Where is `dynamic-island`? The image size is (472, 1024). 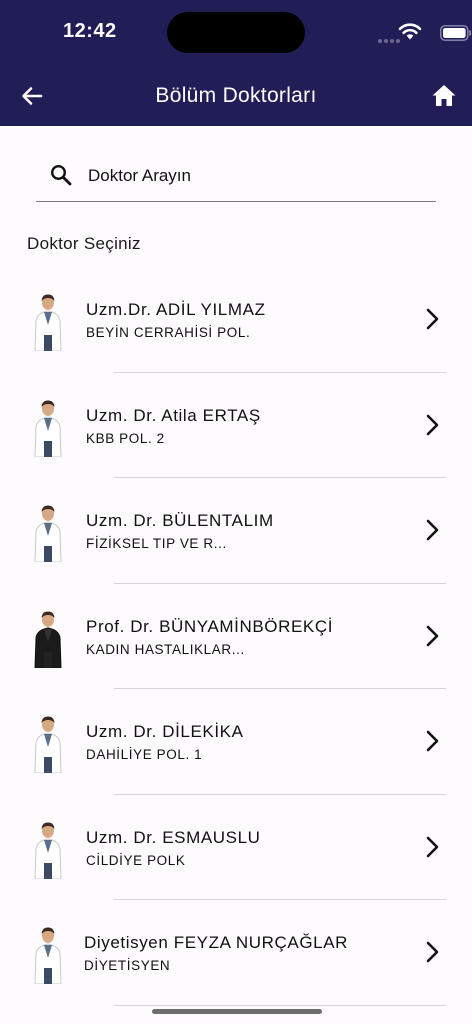
dynamic-island is located at coordinates (236, 32).